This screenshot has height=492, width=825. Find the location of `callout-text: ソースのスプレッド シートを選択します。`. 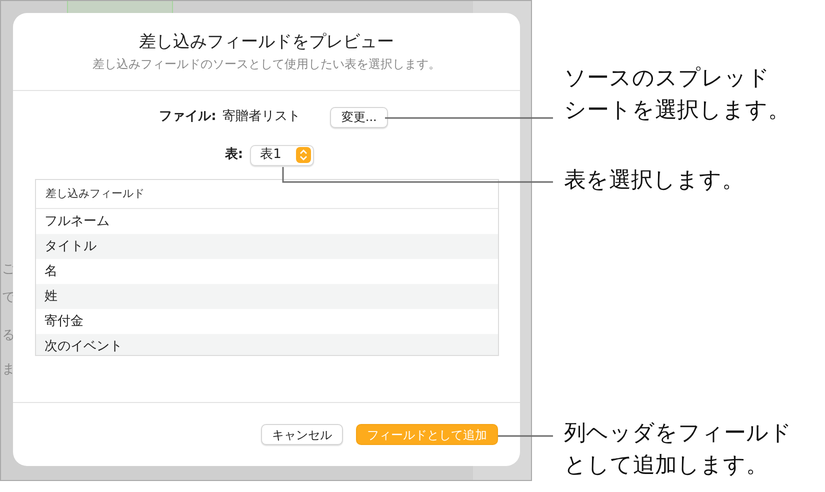

callout-text: ソースのスプレッド シートを選択します。 is located at coordinates (677, 95).